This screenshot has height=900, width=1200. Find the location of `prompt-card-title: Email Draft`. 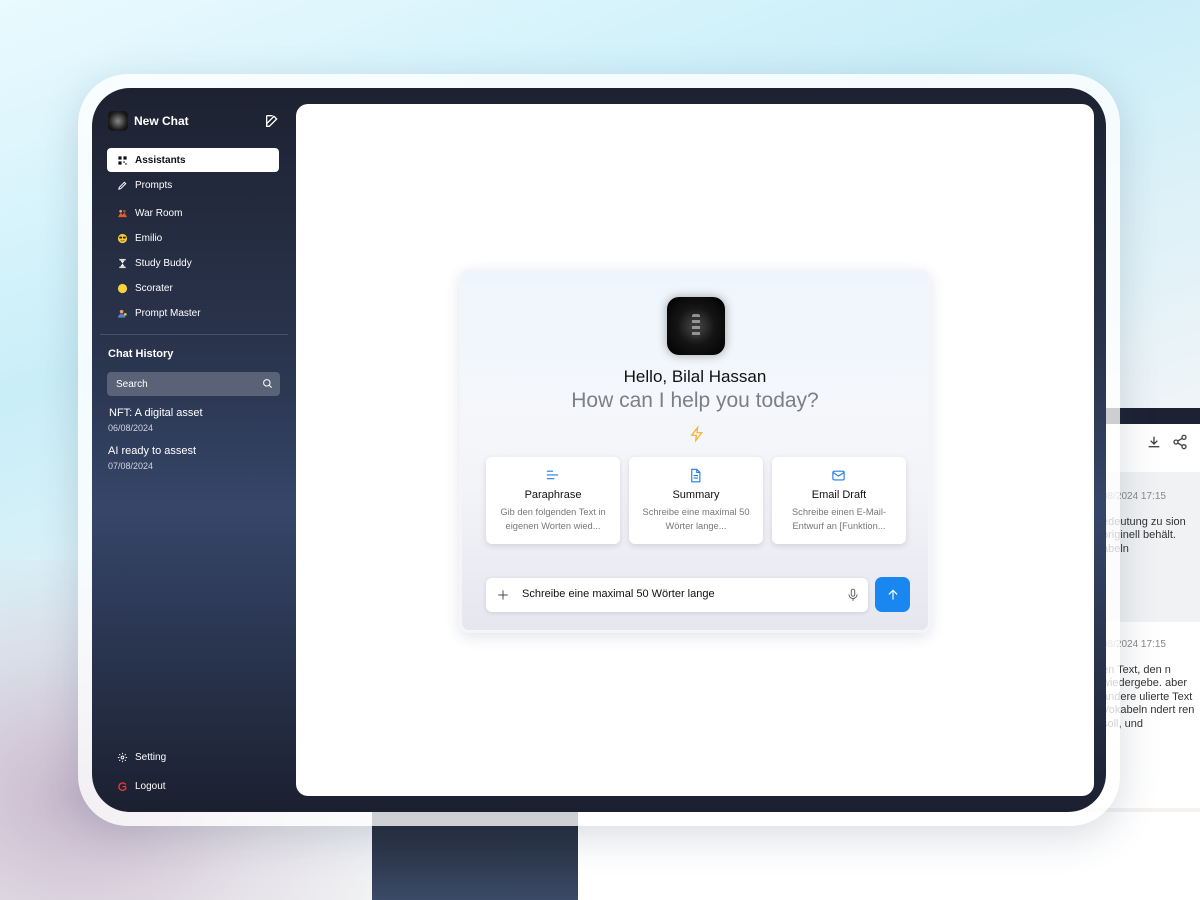

prompt-card-title: Email Draft is located at coordinates (839, 495).